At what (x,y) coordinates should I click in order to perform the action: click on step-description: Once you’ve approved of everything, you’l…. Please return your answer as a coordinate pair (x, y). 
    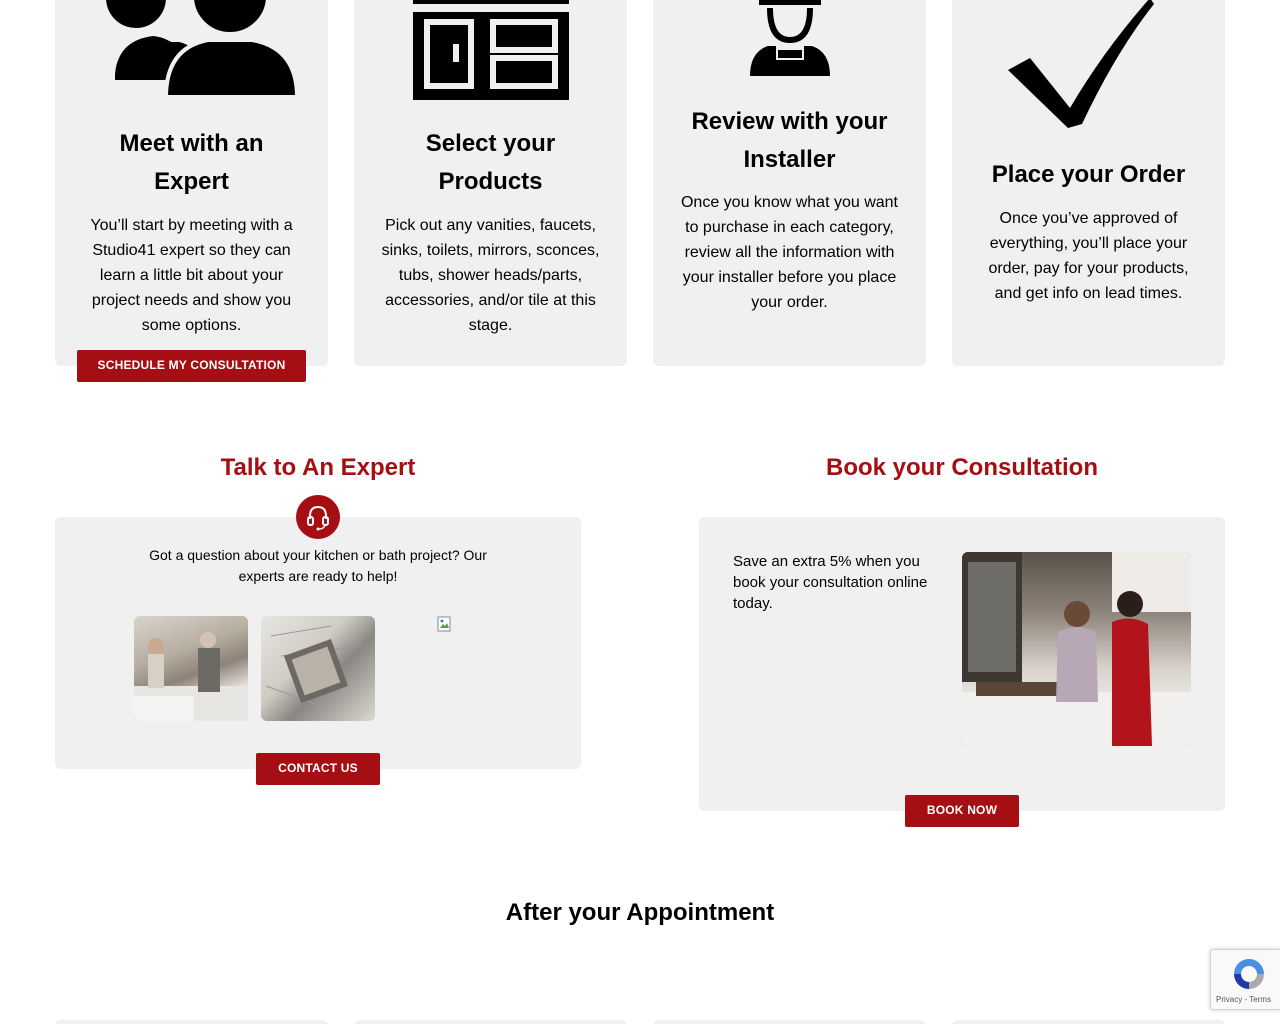
    Looking at the image, I should click on (1088, 256).